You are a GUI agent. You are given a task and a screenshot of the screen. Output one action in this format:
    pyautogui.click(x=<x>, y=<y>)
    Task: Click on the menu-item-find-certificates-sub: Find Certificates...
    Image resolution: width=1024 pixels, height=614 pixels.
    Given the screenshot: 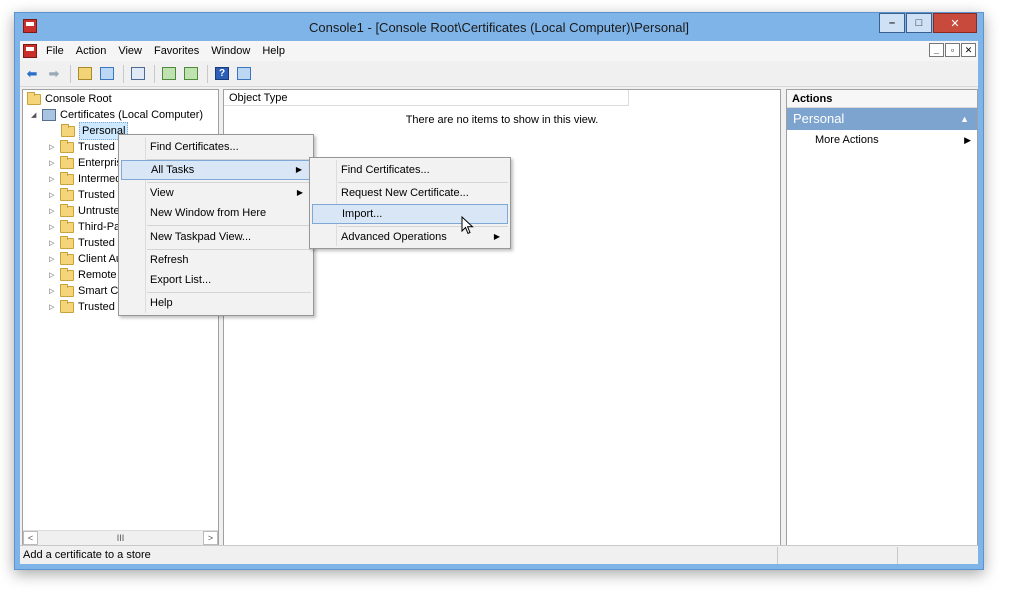 What is the action you would take?
    pyautogui.click(x=410, y=170)
    